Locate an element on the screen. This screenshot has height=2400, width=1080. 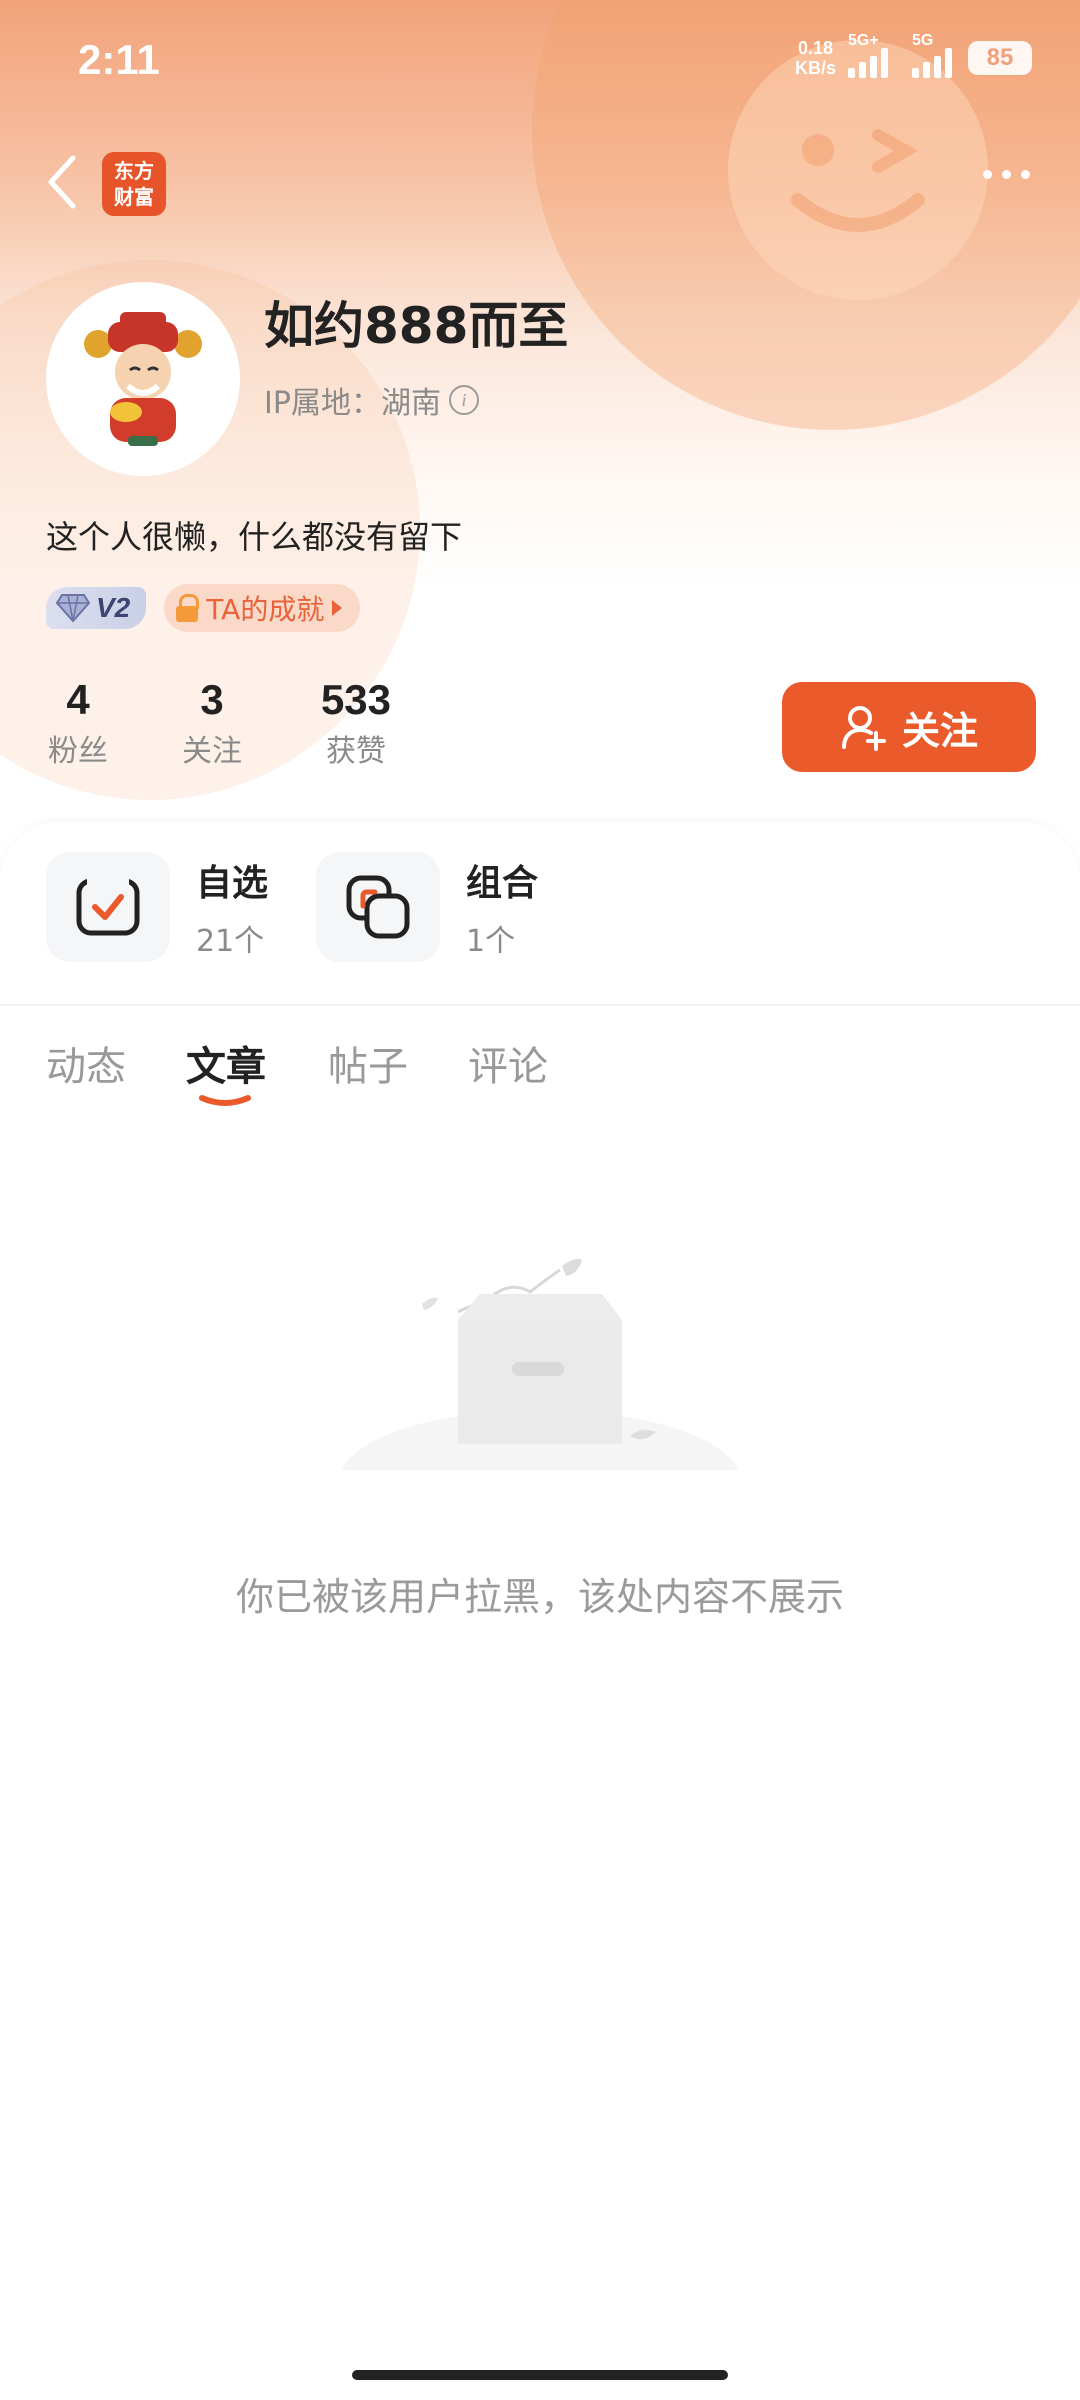
empty-box-illustration is located at coordinates (540, 1379).